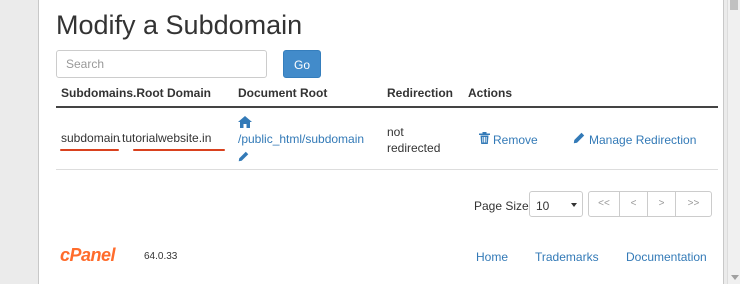 Image resolution: width=740 pixels, height=284 pixels. What do you see at coordinates (666, 257) in the screenshot?
I see `footer-documentation-link: Documentation` at bounding box center [666, 257].